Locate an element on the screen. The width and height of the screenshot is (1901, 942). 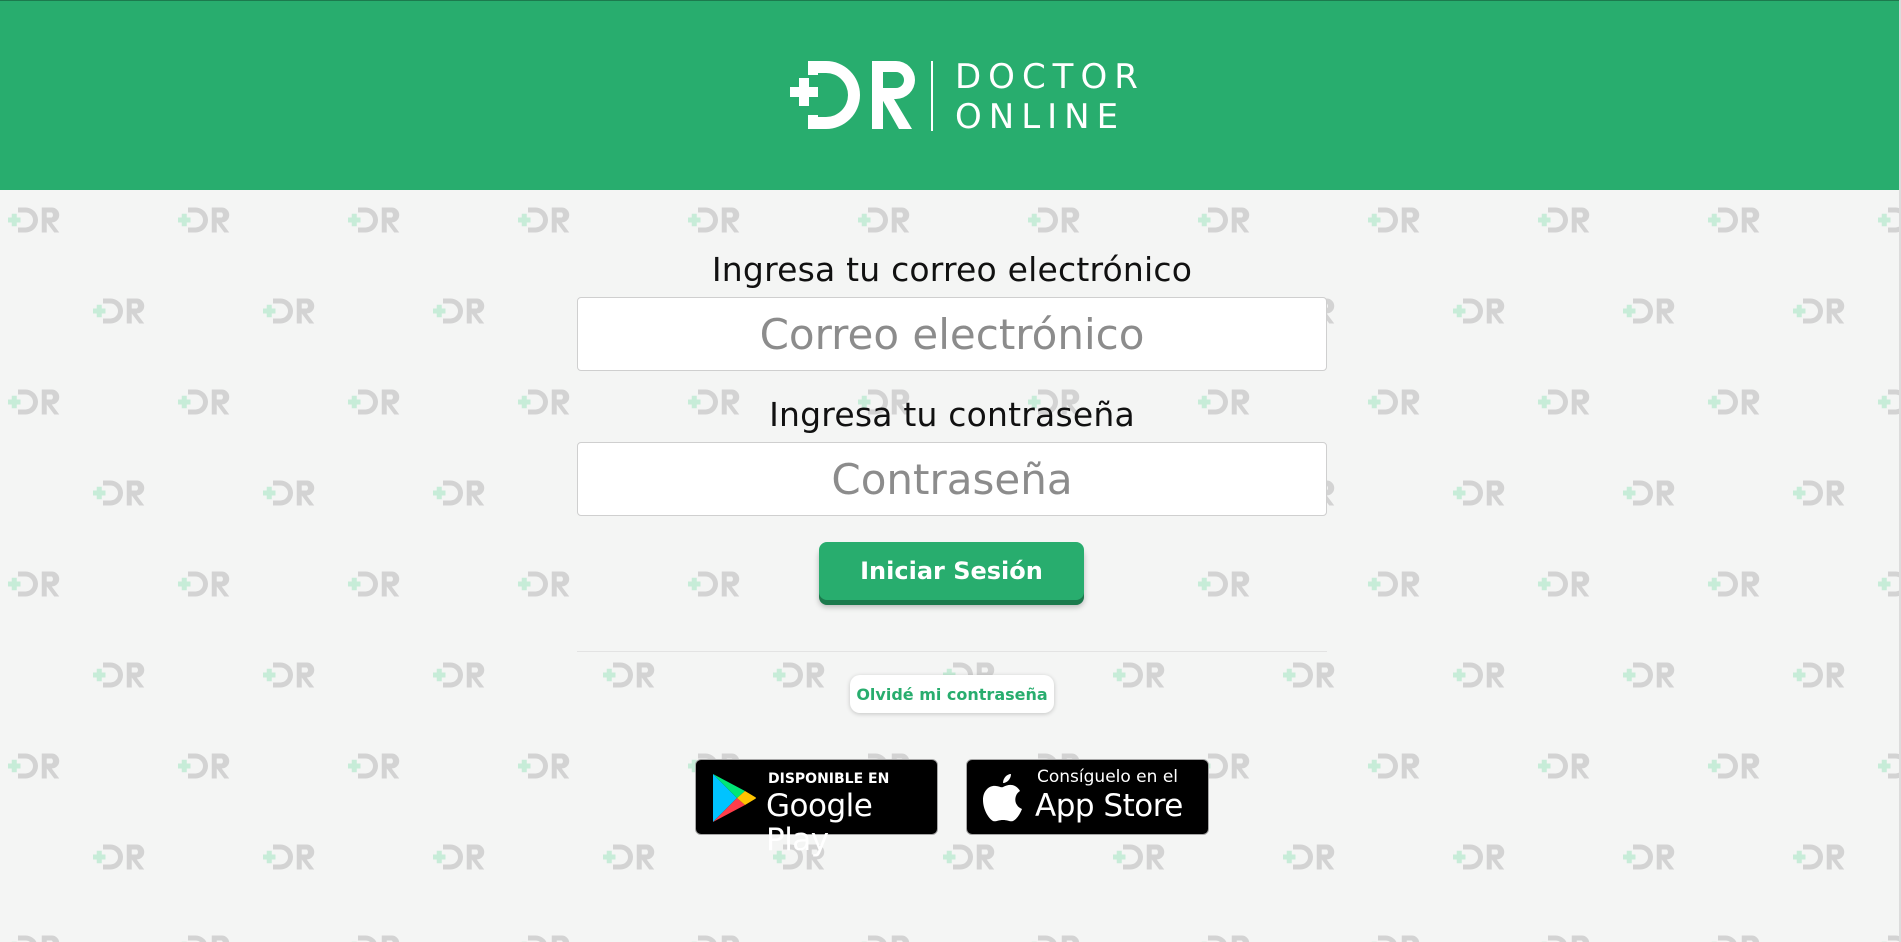
email-label: Ingresa tu correo electrónico is located at coordinates (952, 269).